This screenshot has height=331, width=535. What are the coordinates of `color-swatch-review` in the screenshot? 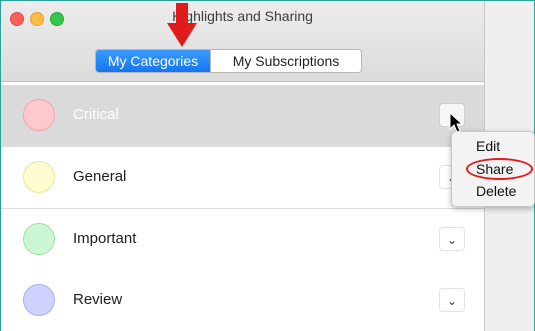 It's located at (39, 300).